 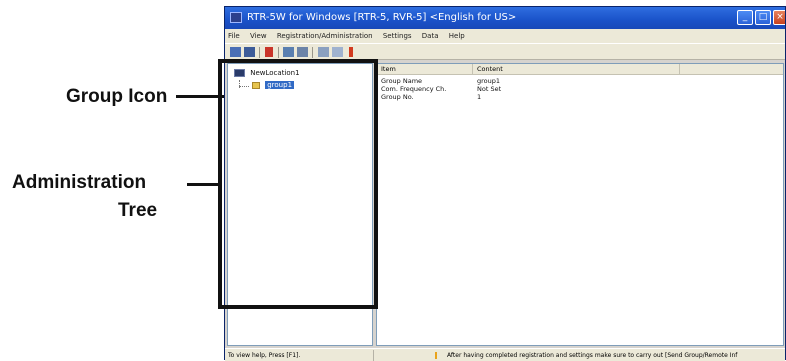 I want to click on menu-settings: Settings, so click(x=397, y=36).